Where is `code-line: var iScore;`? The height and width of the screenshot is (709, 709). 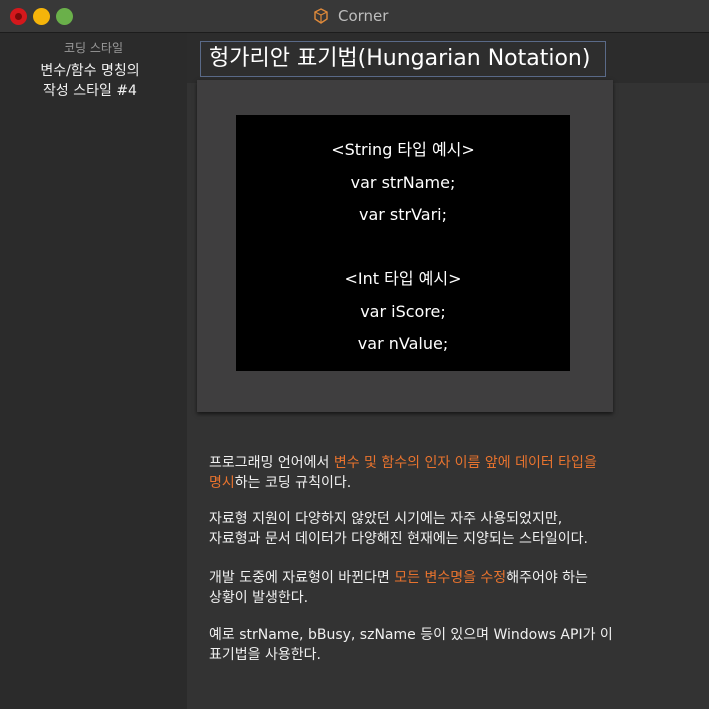
code-line: var iScore; is located at coordinates (403, 311).